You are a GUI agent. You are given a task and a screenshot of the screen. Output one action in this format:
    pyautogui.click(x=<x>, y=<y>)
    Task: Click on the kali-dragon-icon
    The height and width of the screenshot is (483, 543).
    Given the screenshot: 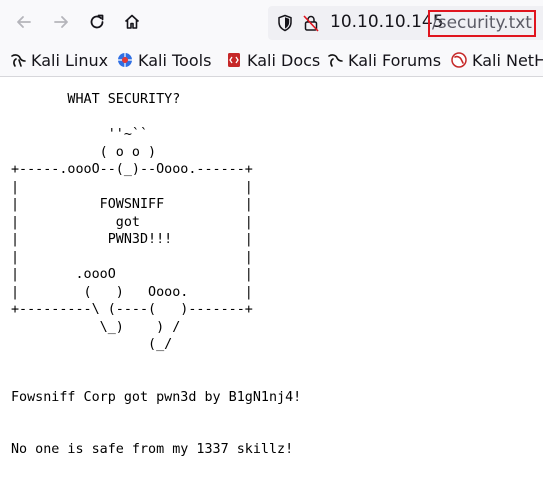 What is the action you would take?
    pyautogui.click(x=18, y=60)
    